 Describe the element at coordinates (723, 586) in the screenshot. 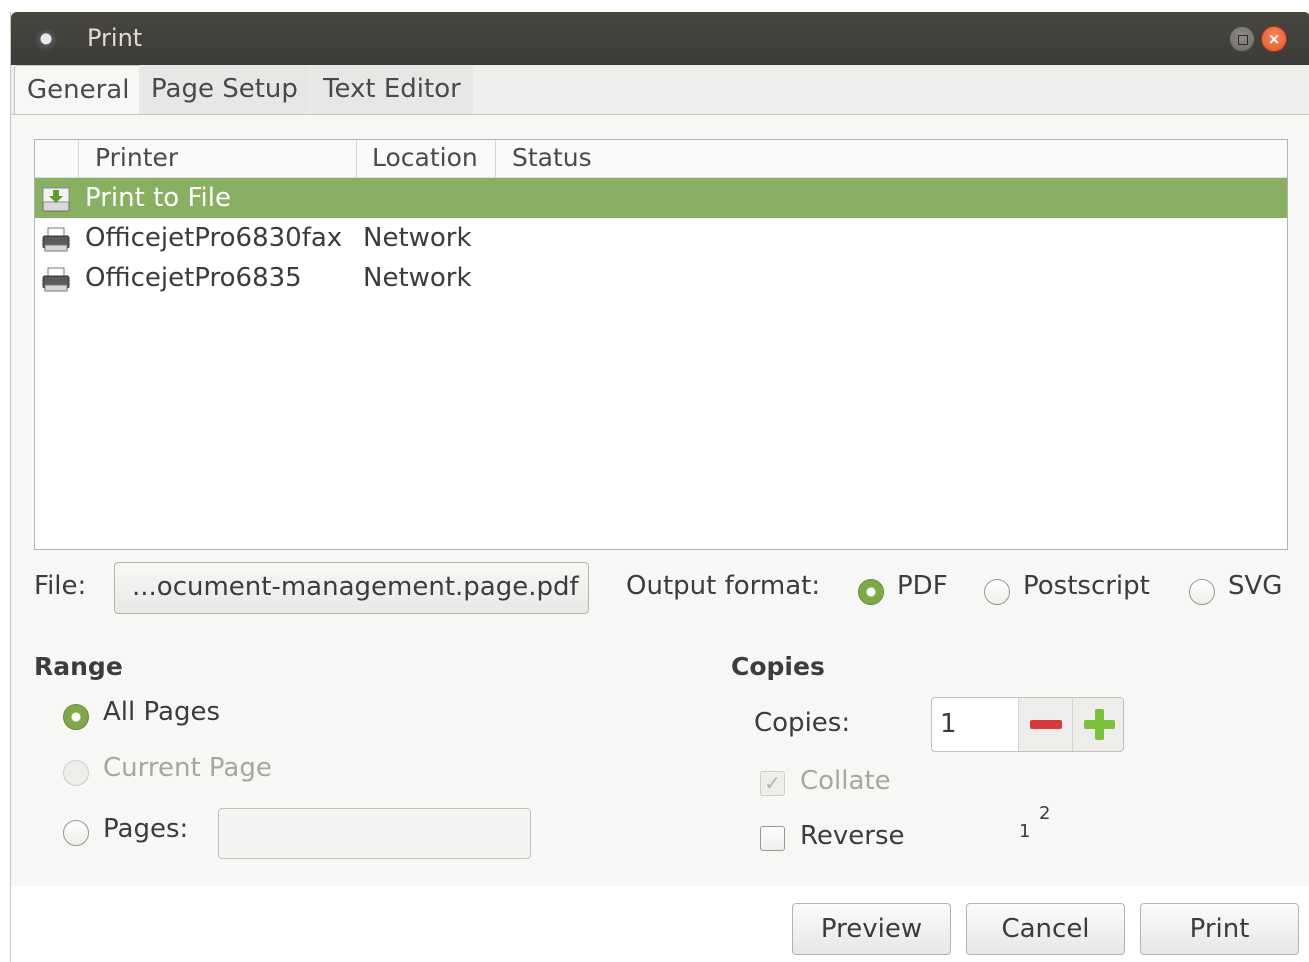

I see `output-format-label: Output format:` at that location.